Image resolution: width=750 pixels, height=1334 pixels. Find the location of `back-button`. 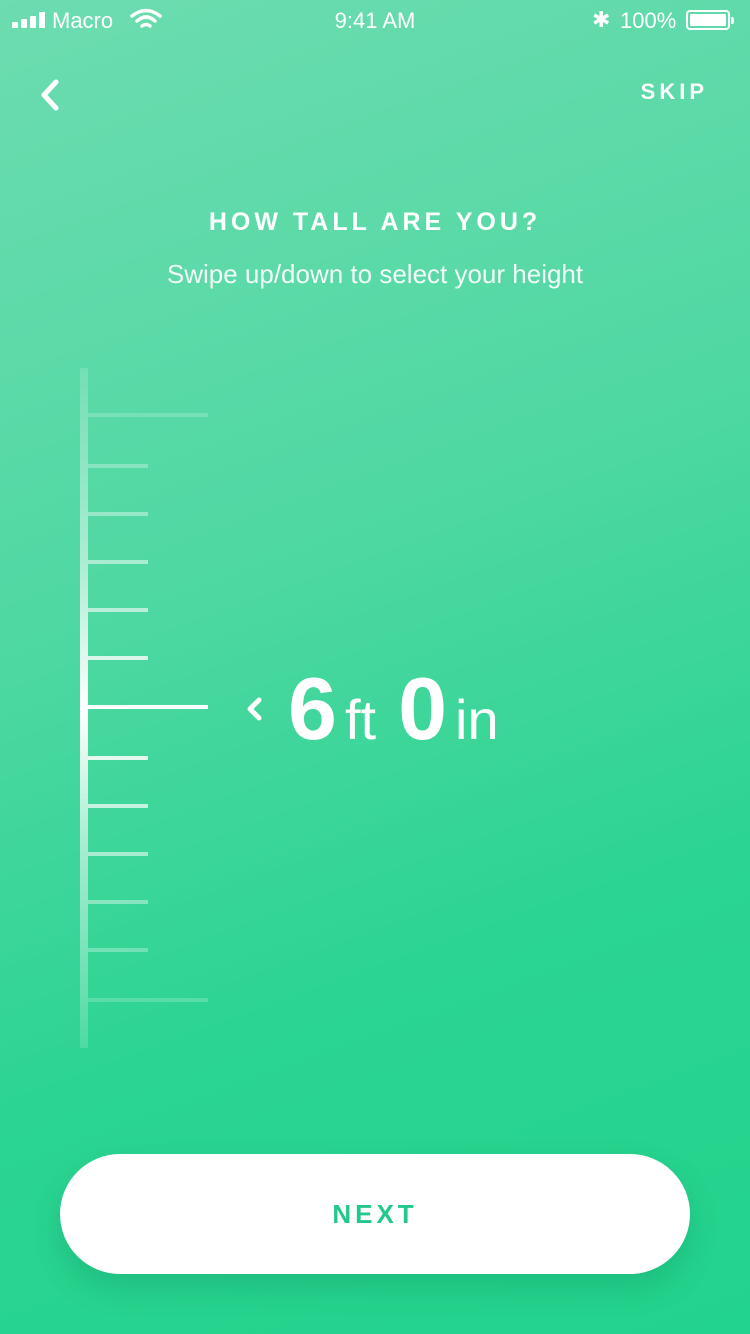

back-button is located at coordinates (51, 95).